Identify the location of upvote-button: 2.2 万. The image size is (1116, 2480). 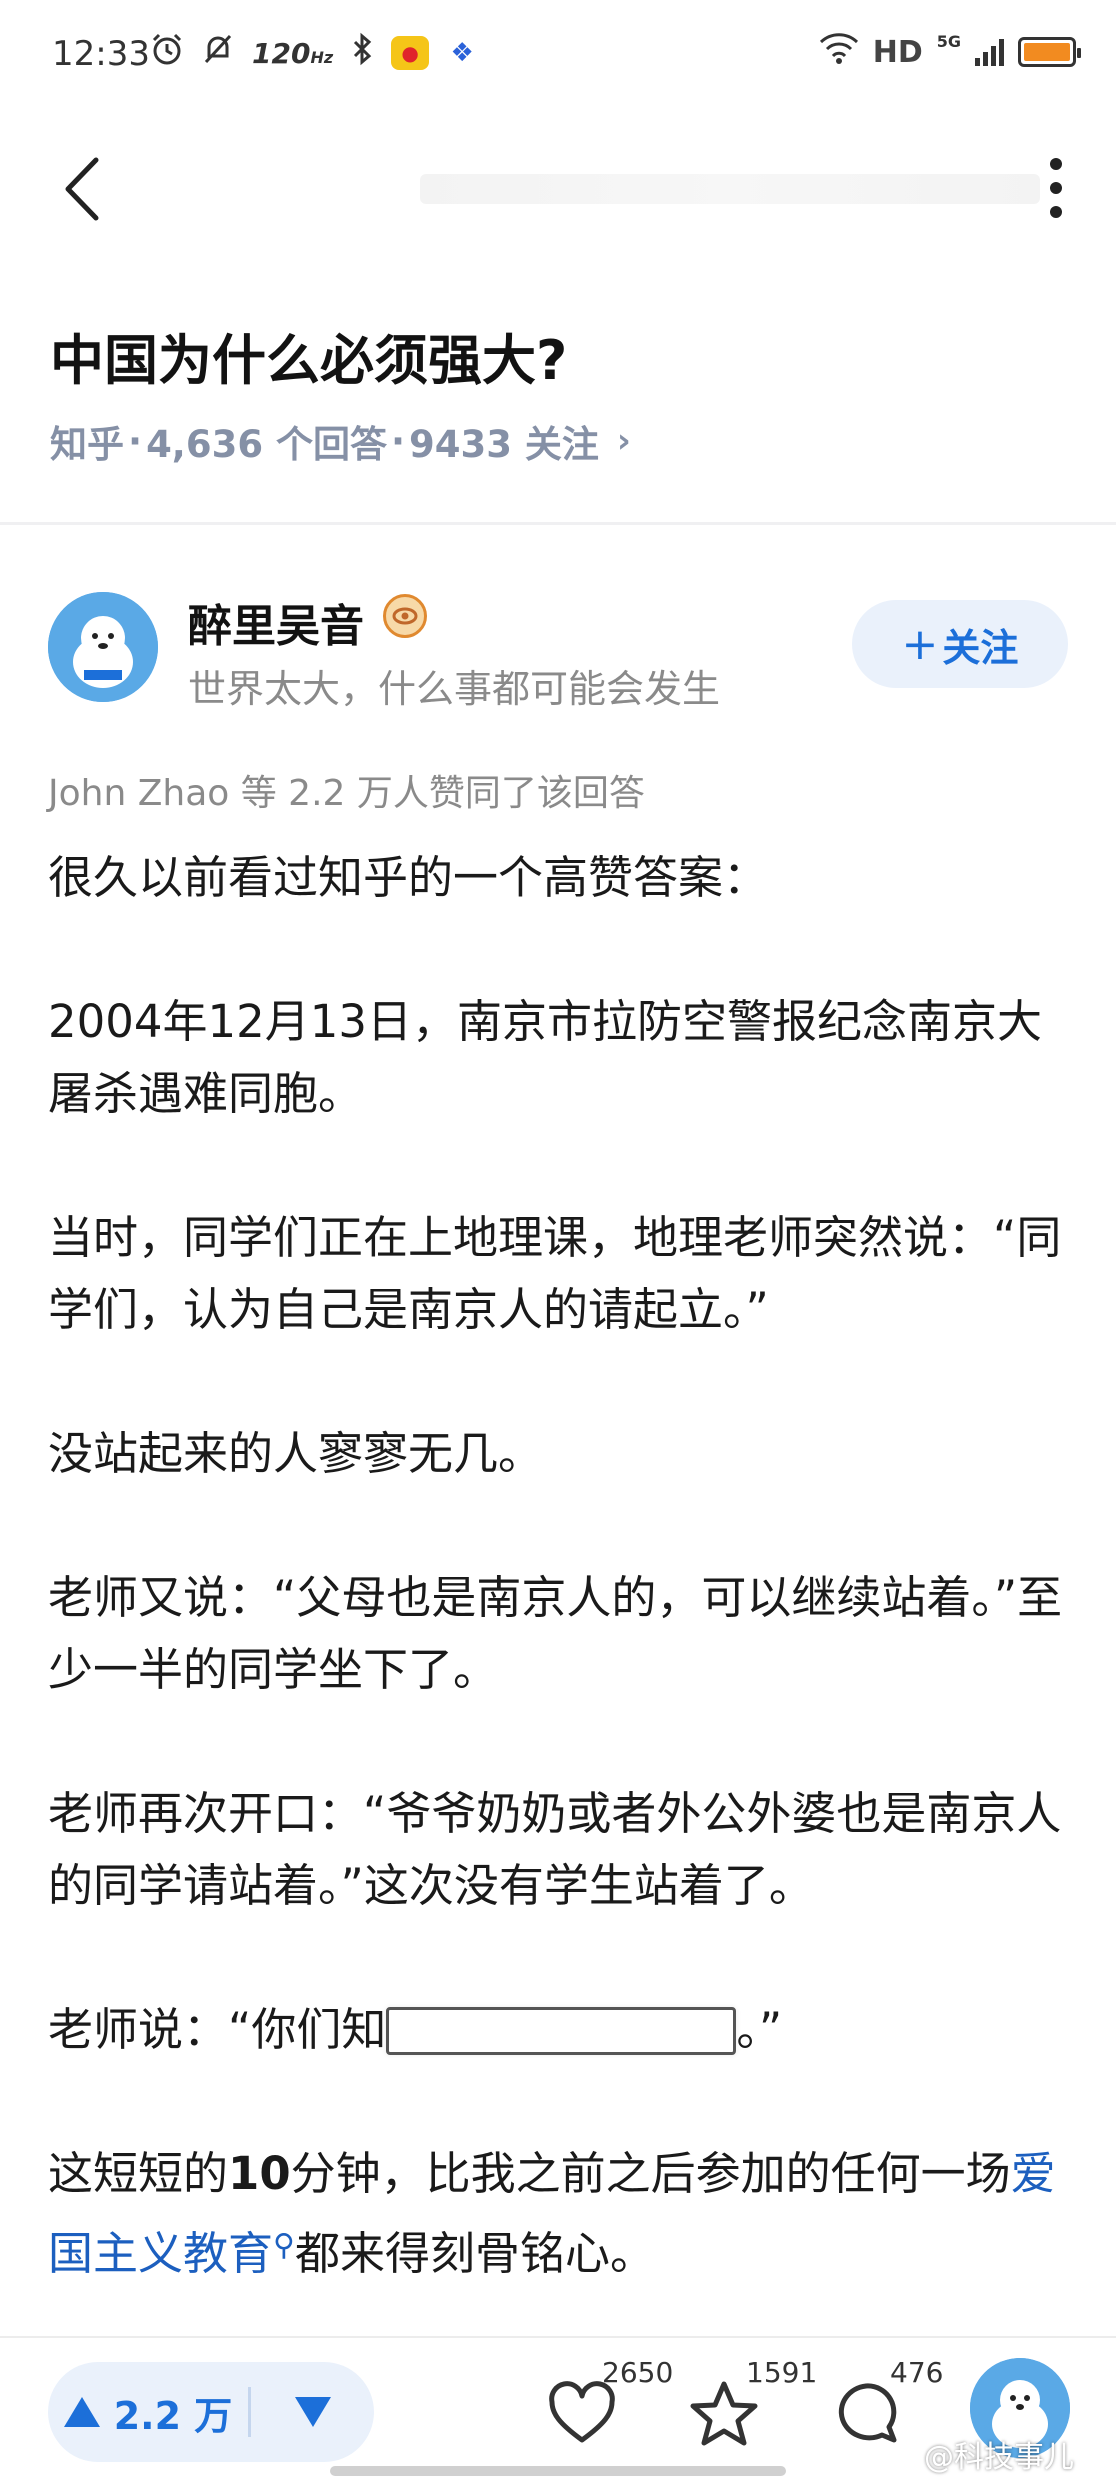
(148, 2412).